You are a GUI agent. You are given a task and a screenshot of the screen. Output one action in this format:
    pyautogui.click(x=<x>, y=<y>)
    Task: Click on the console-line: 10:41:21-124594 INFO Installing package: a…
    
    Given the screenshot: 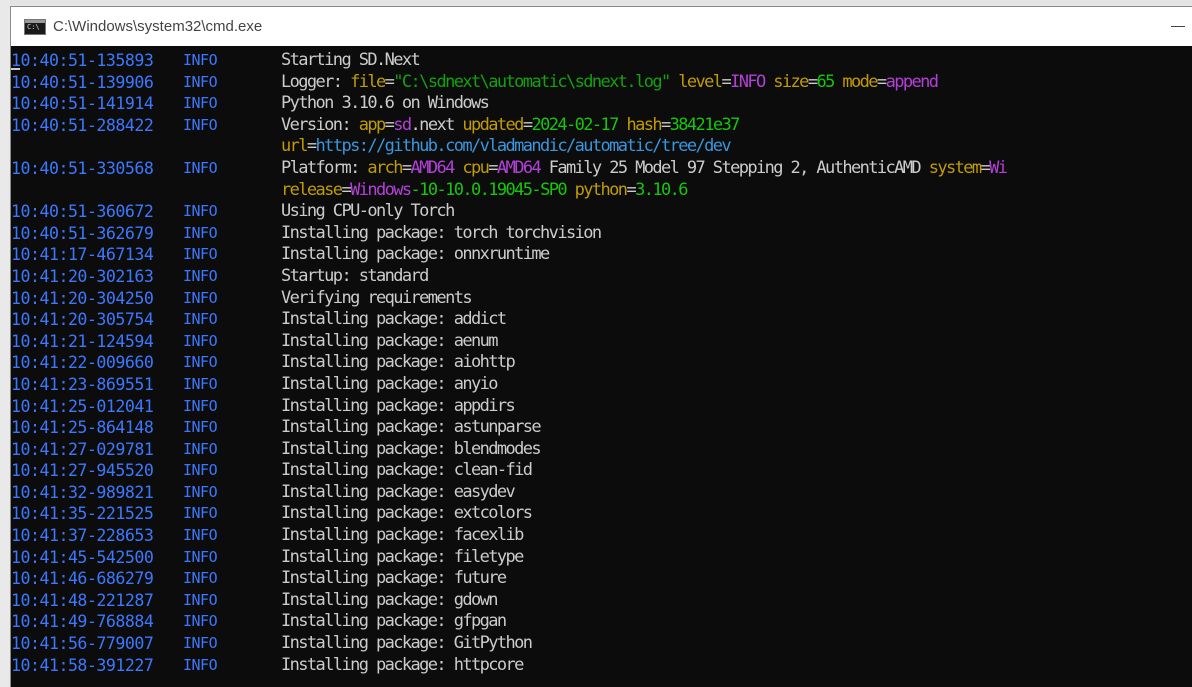 What is the action you would take?
    pyautogui.click(x=601, y=342)
    